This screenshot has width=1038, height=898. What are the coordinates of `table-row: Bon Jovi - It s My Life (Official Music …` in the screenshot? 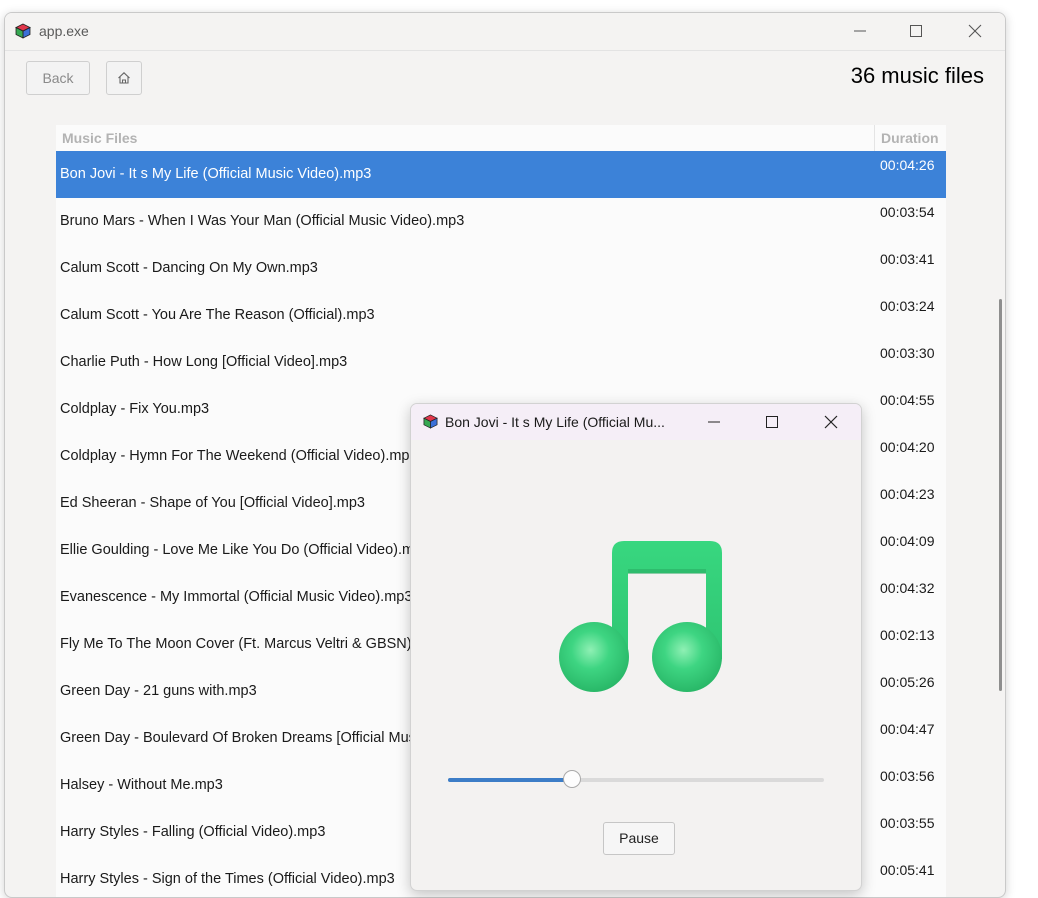 It's located at (501, 174).